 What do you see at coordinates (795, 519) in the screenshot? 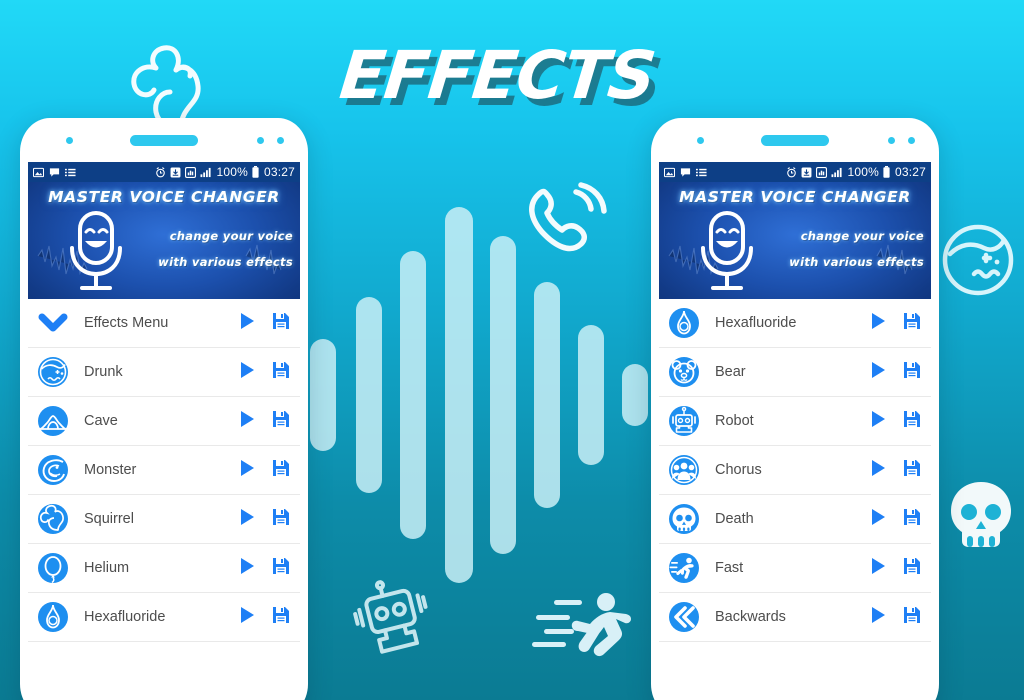
I see `effect-row: Death` at bounding box center [795, 519].